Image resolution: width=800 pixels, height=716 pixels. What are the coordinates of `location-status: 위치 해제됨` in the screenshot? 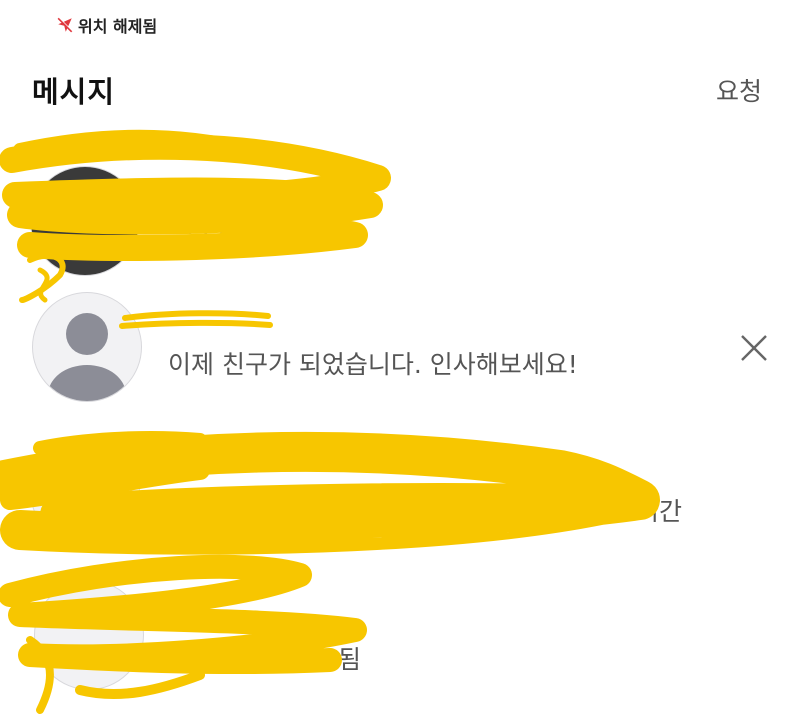 It's located at (106, 25).